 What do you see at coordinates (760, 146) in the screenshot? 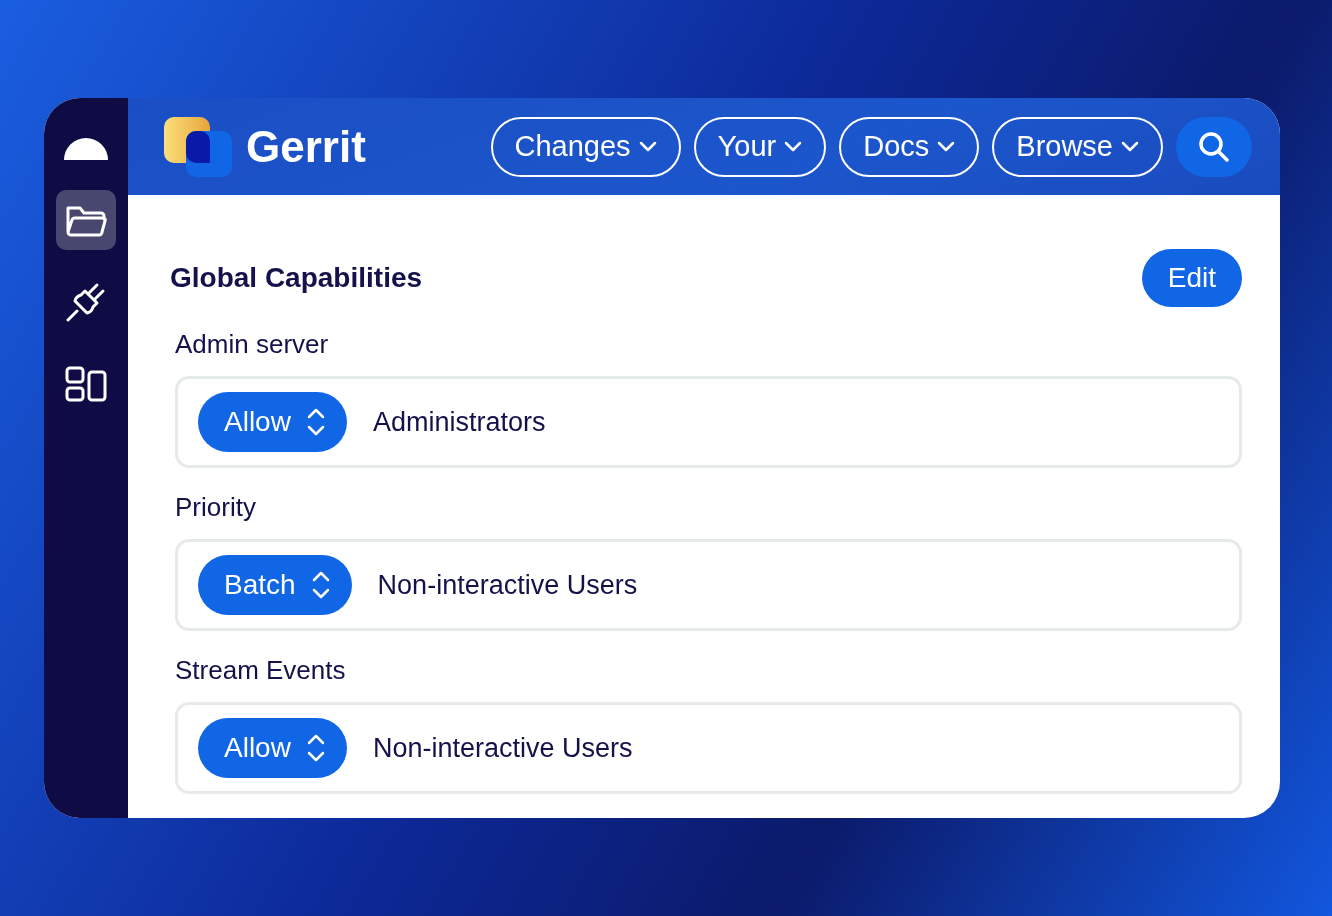
I see `nav-menu-button: Your` at bounding box center [760, 146].